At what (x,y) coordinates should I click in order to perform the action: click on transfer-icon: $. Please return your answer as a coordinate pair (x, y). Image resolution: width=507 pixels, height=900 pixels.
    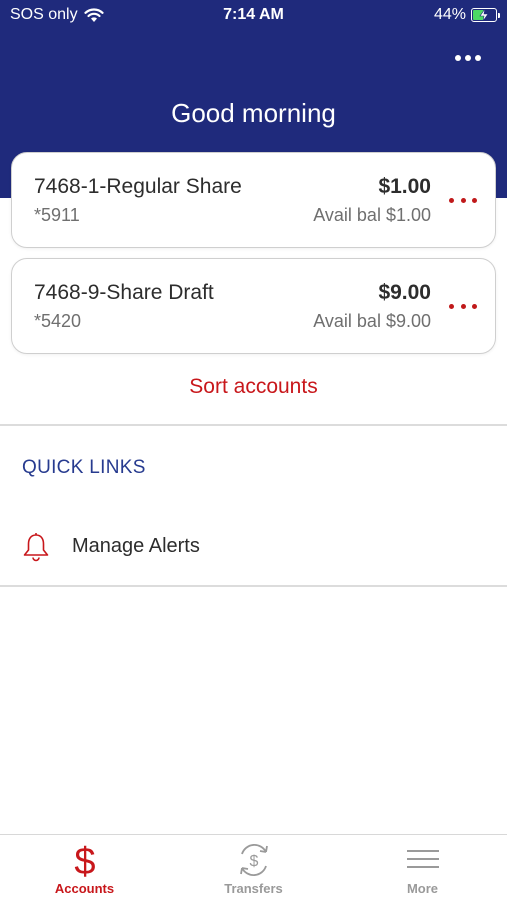
    Looking at the image, I should click on (253, 860).